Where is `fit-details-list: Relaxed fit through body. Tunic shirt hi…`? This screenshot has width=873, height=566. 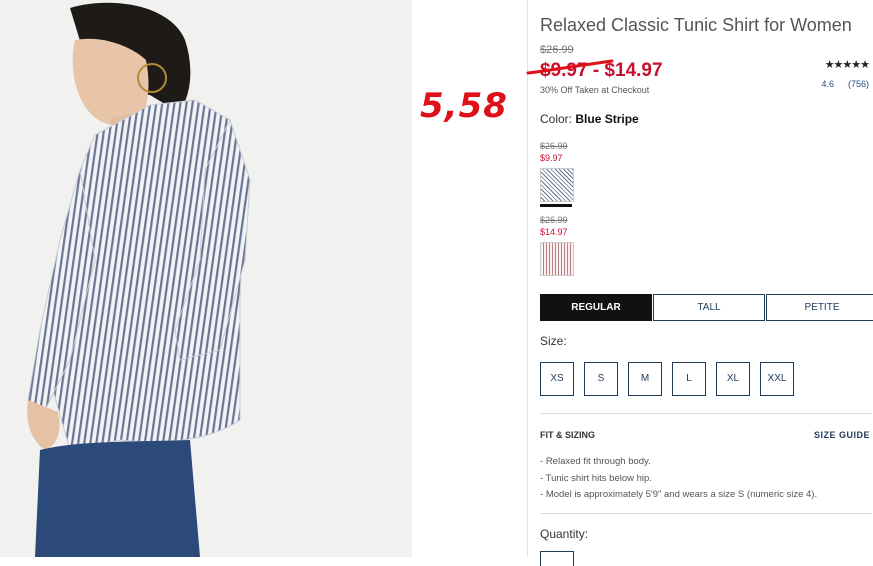 fit-details-list: Relaxed fit through body. Tunic shirt hi… is located at coordinates (678, 479).